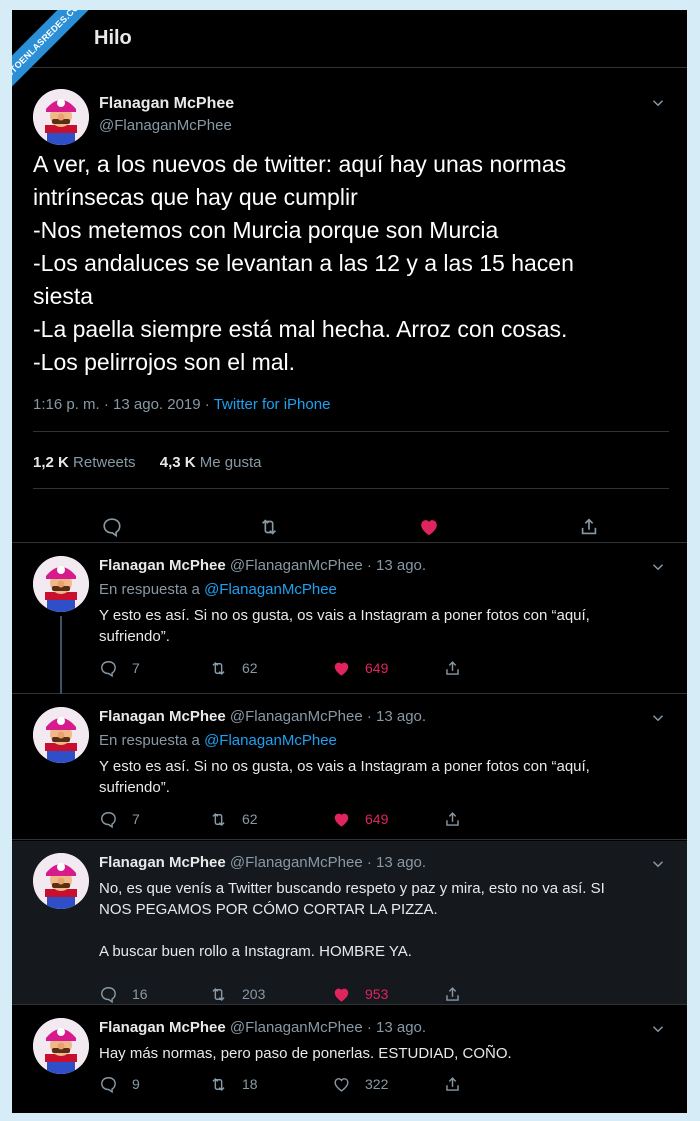 The width and height of the screenshot is (700, 1121). I want to click on like-button: 953, so click(360, 994).